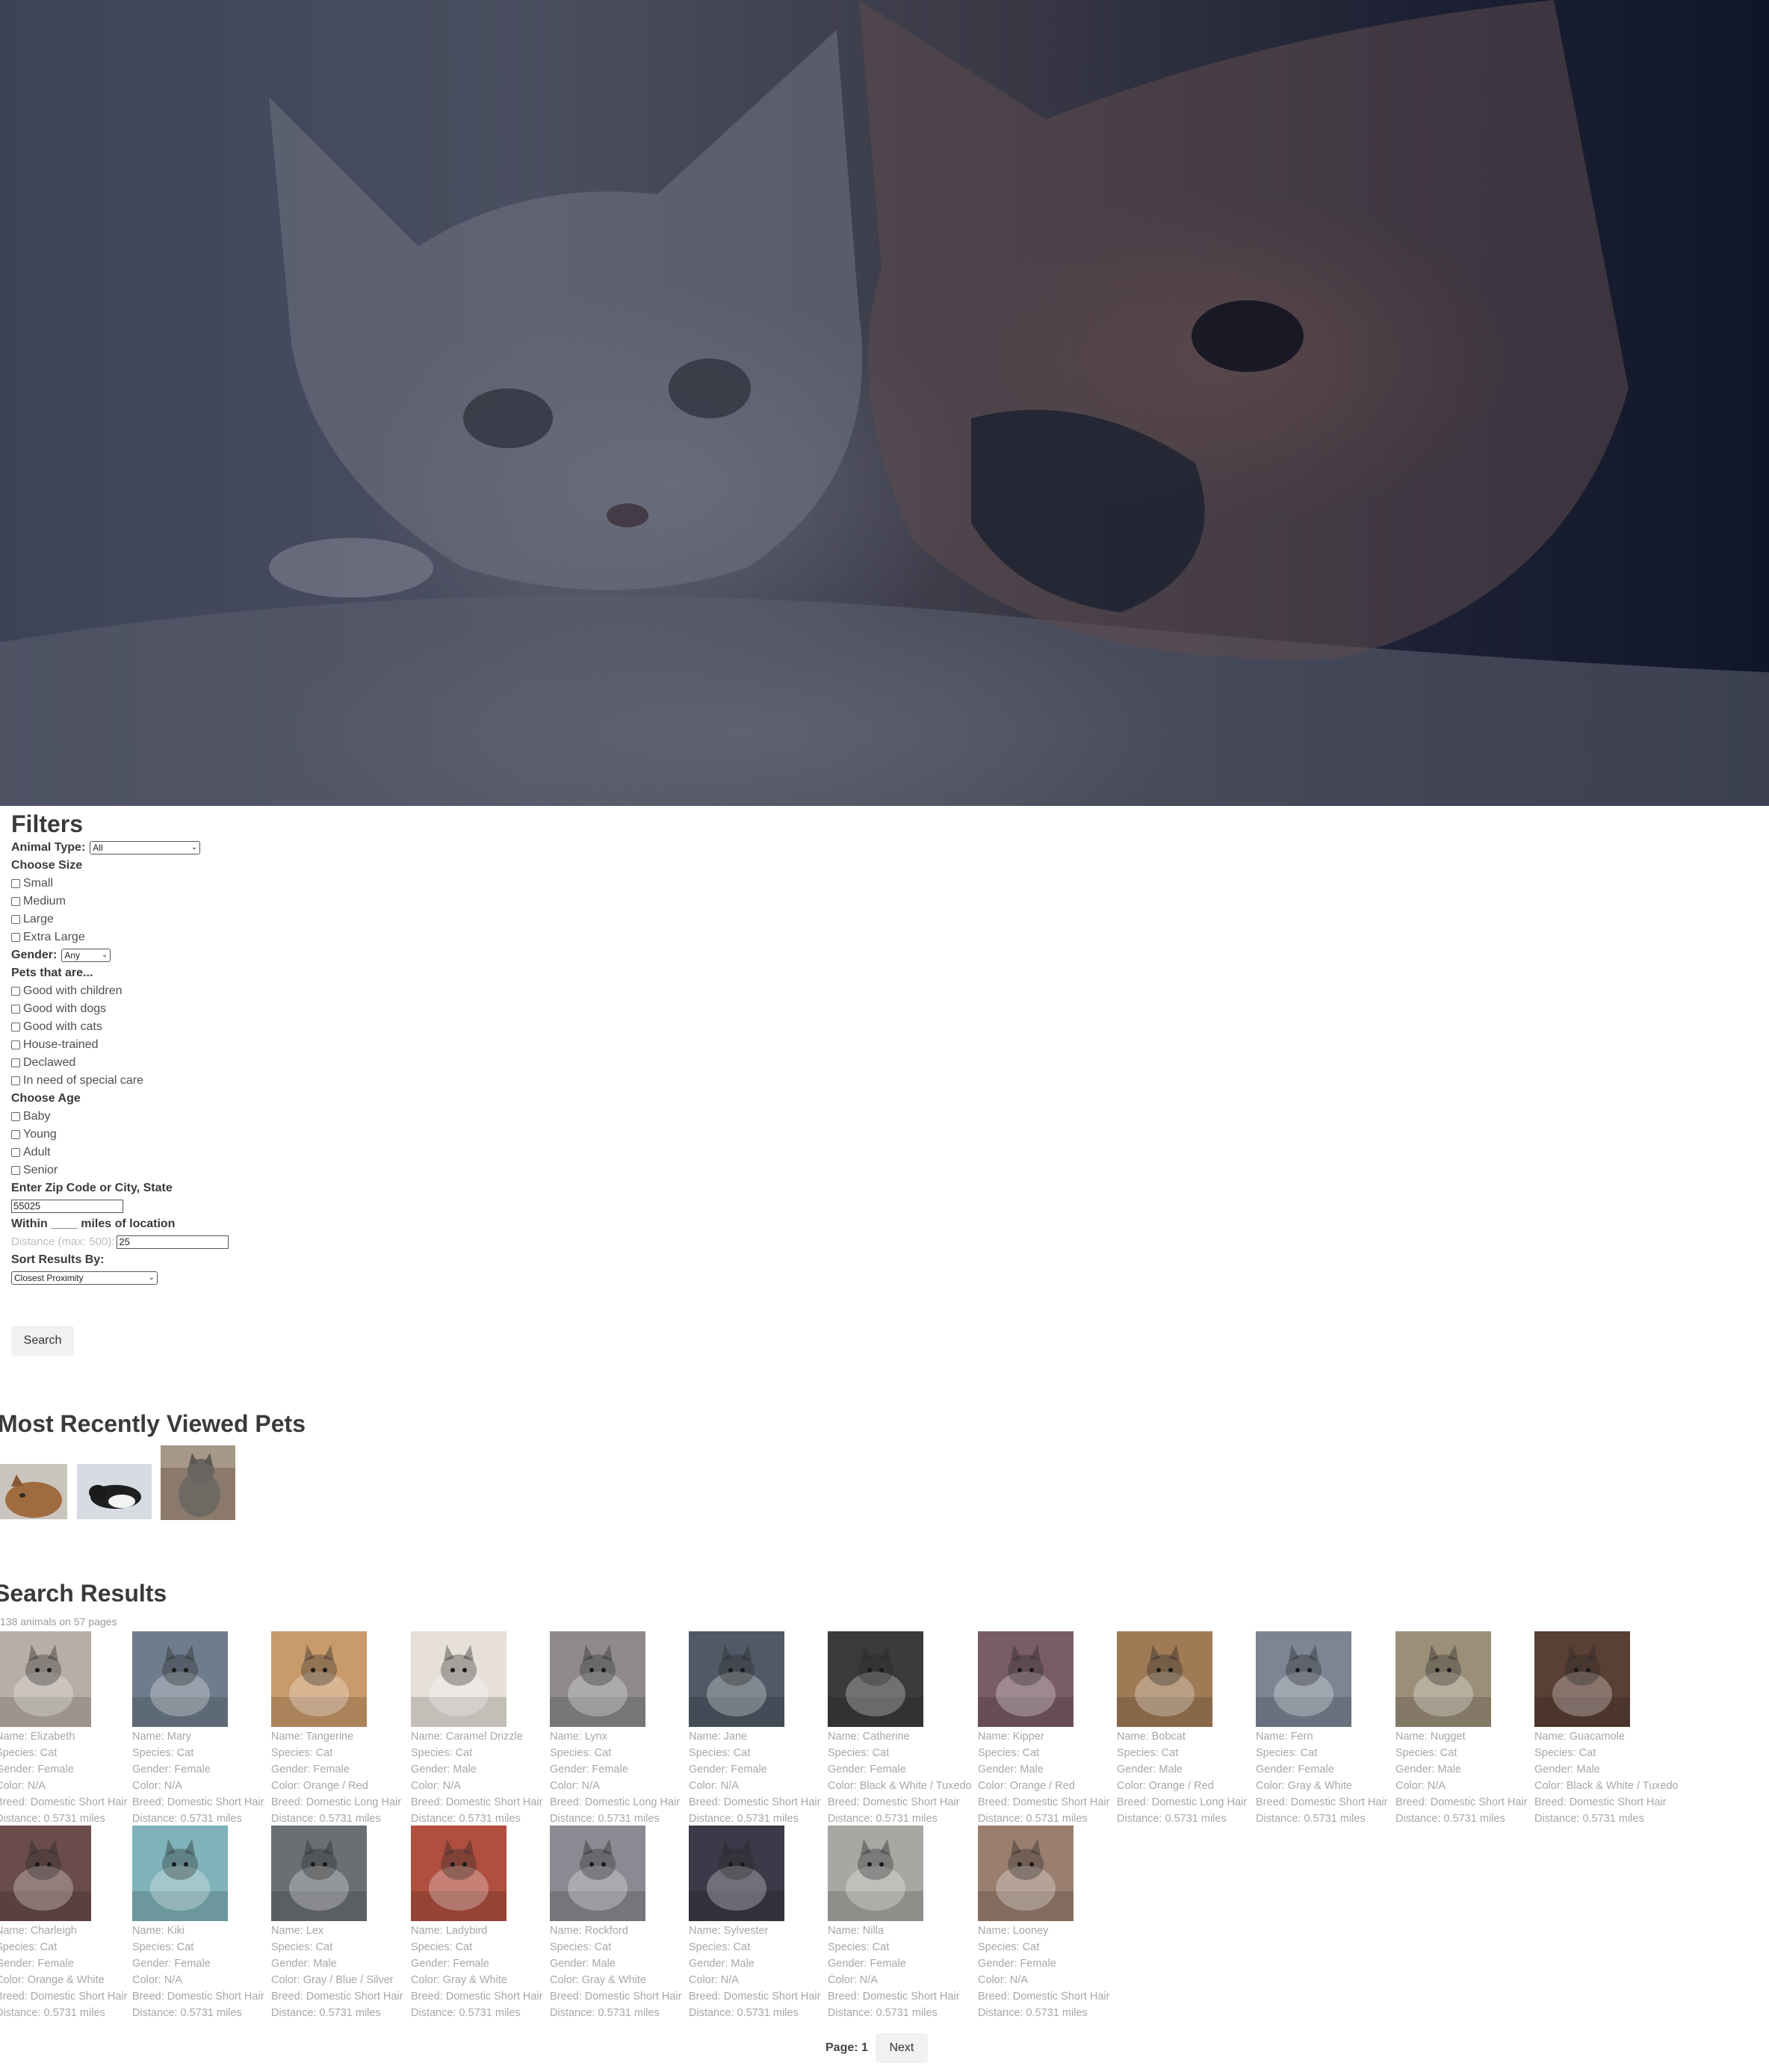  What do you see at coordinates (350, 1819) in the screenshot?
I see `pet-distance-value: 0.5731 miles` at bounding box center [350, 1819].